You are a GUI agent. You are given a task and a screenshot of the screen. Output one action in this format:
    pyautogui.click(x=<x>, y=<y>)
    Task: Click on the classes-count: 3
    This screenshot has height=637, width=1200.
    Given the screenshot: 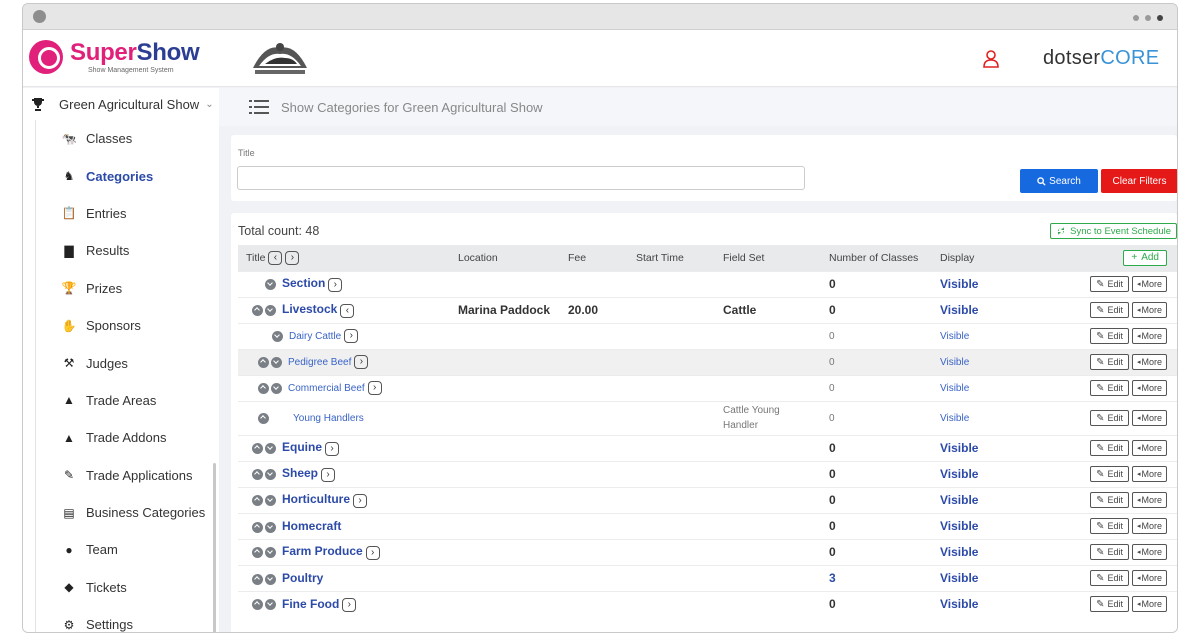 What is the action you would take?
    pyautogui.click(x=832, y=578)
    